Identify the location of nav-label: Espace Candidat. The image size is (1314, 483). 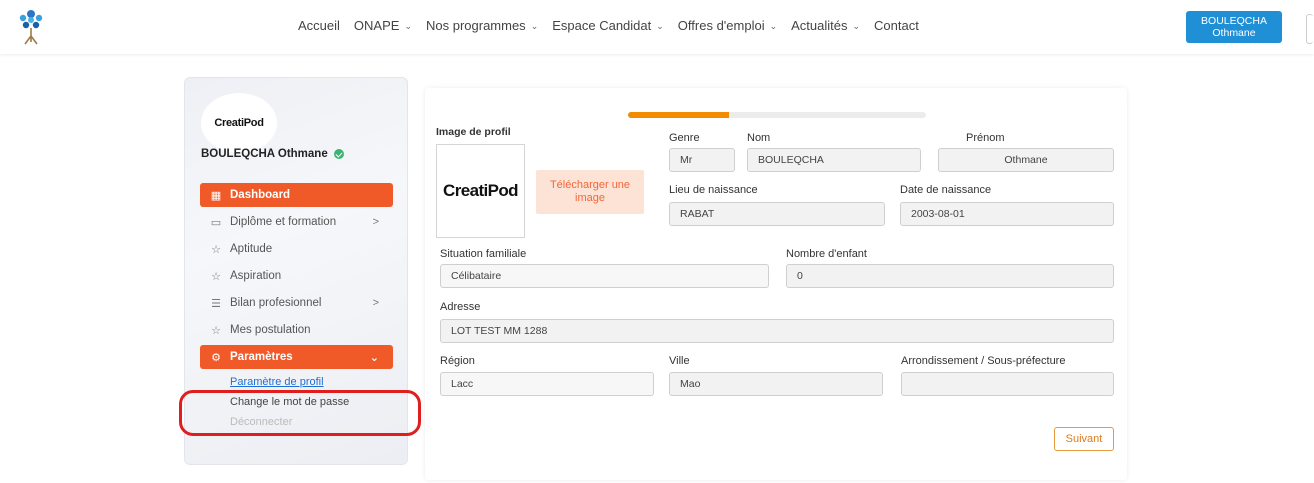
(602, 25).